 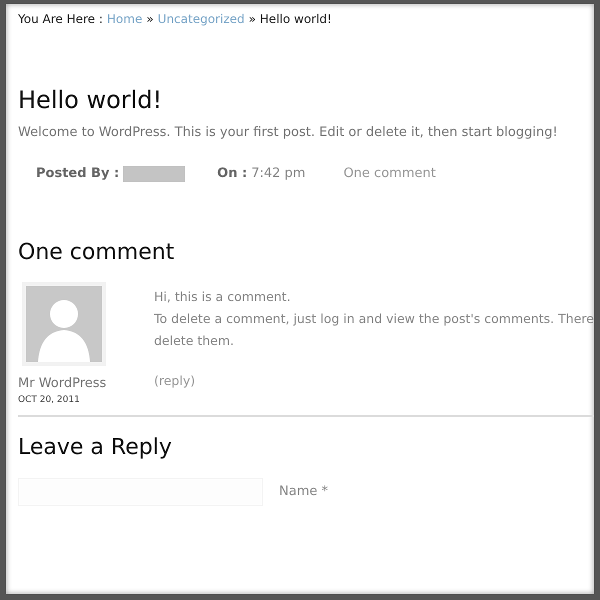 I want to click on post-body: Welcome to WordPress. This is your first post. Edit or delete it, then start blogging!, so click(x=288, y=133).